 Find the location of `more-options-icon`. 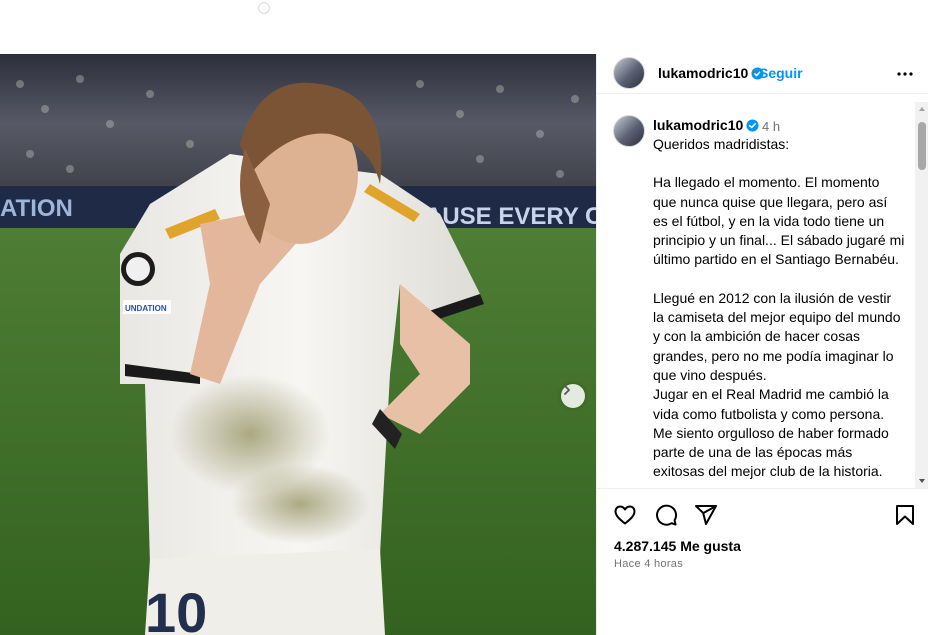

more-options-icon is located at coordinates (905, 74).